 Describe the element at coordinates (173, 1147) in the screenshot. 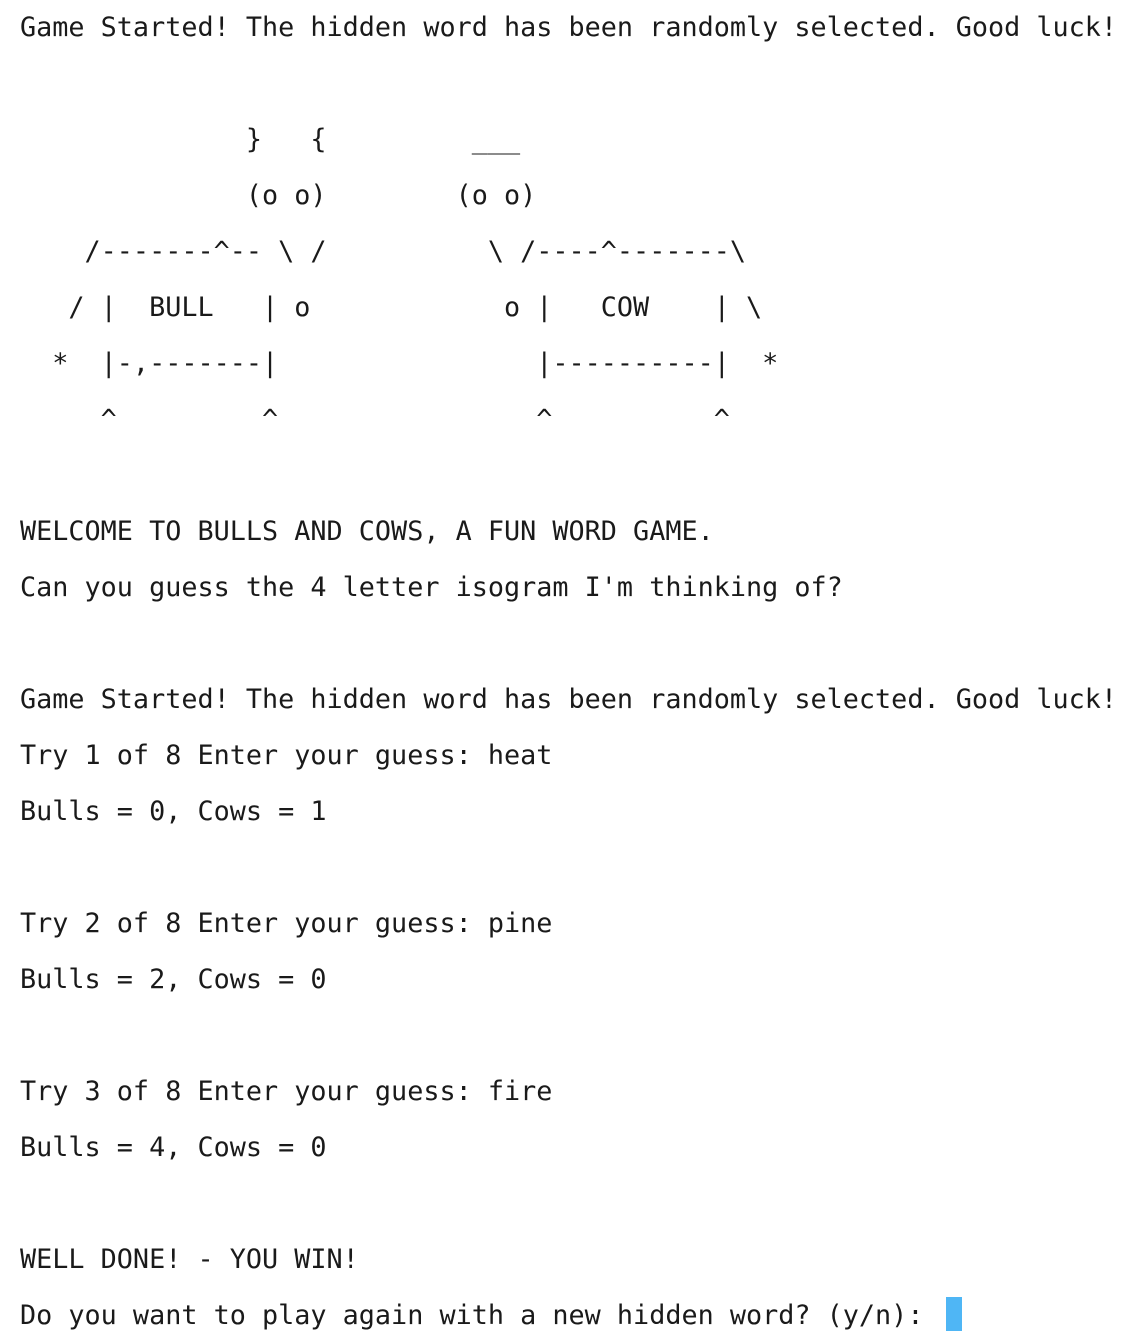

I see `terminal-line: Bulls = 4, Cows = 0` at that location.